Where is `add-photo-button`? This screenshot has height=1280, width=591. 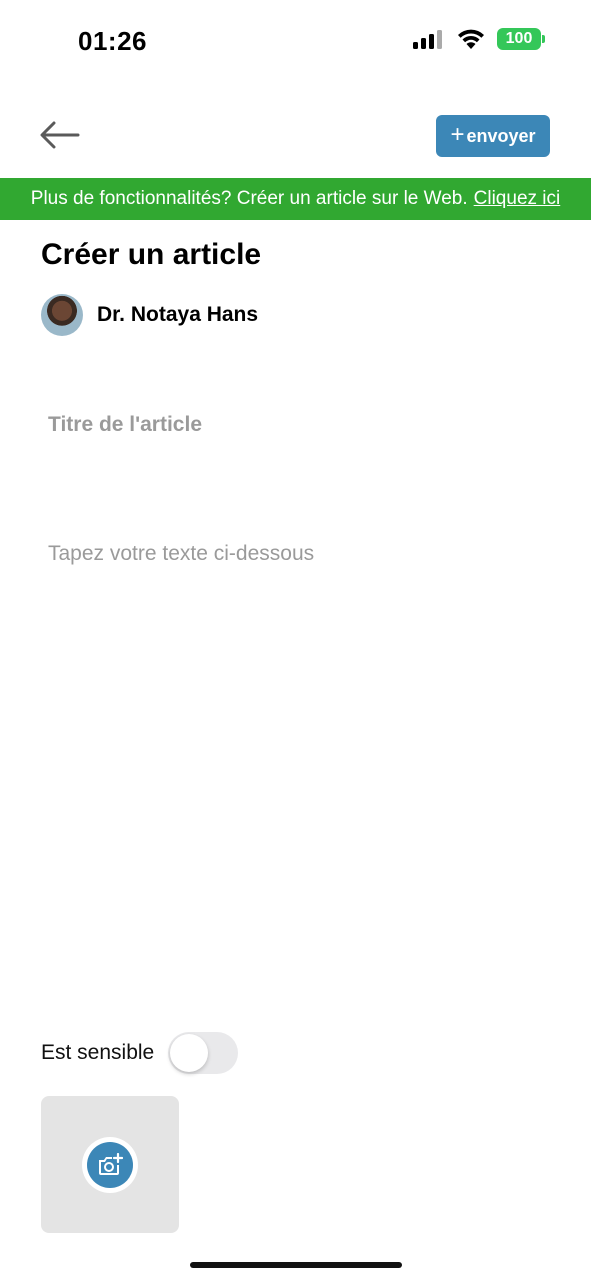 add-photo-button is located at coordinates (110, 1164).